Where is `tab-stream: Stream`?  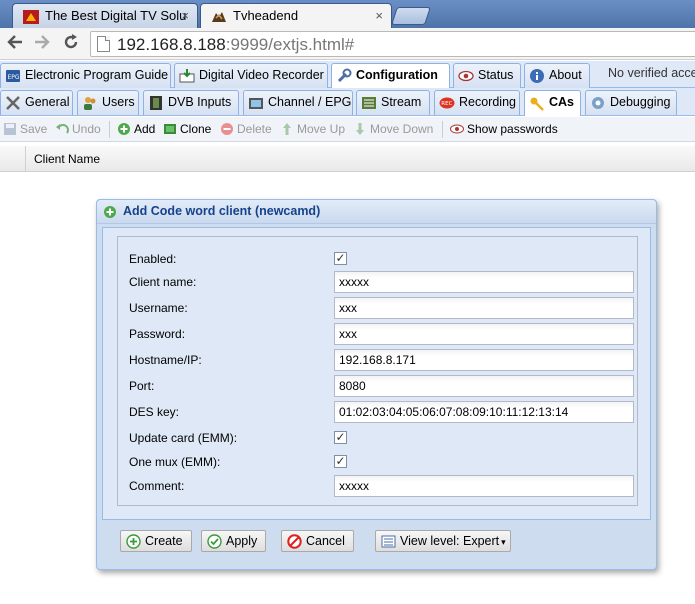 tab-stream: Stream is located at coordinates (393, 102).